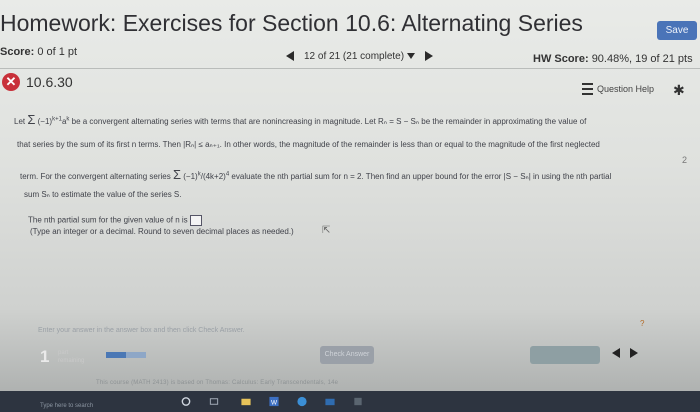 The height and width of the screenshot is (412, 700). What do you see at coordinates (429, 56) in the screenshot?
I see `next-question-icon` at bounding box center [429, 56].